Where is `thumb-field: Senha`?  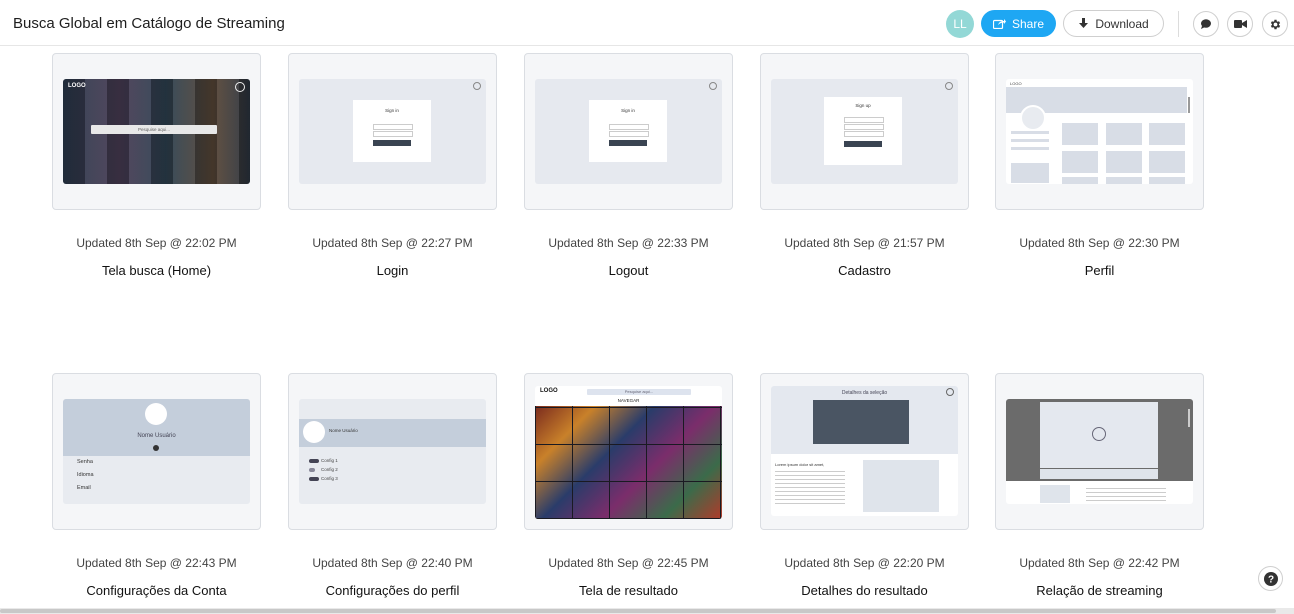
thumb-field: Senha is located at coordinates (85, 462).